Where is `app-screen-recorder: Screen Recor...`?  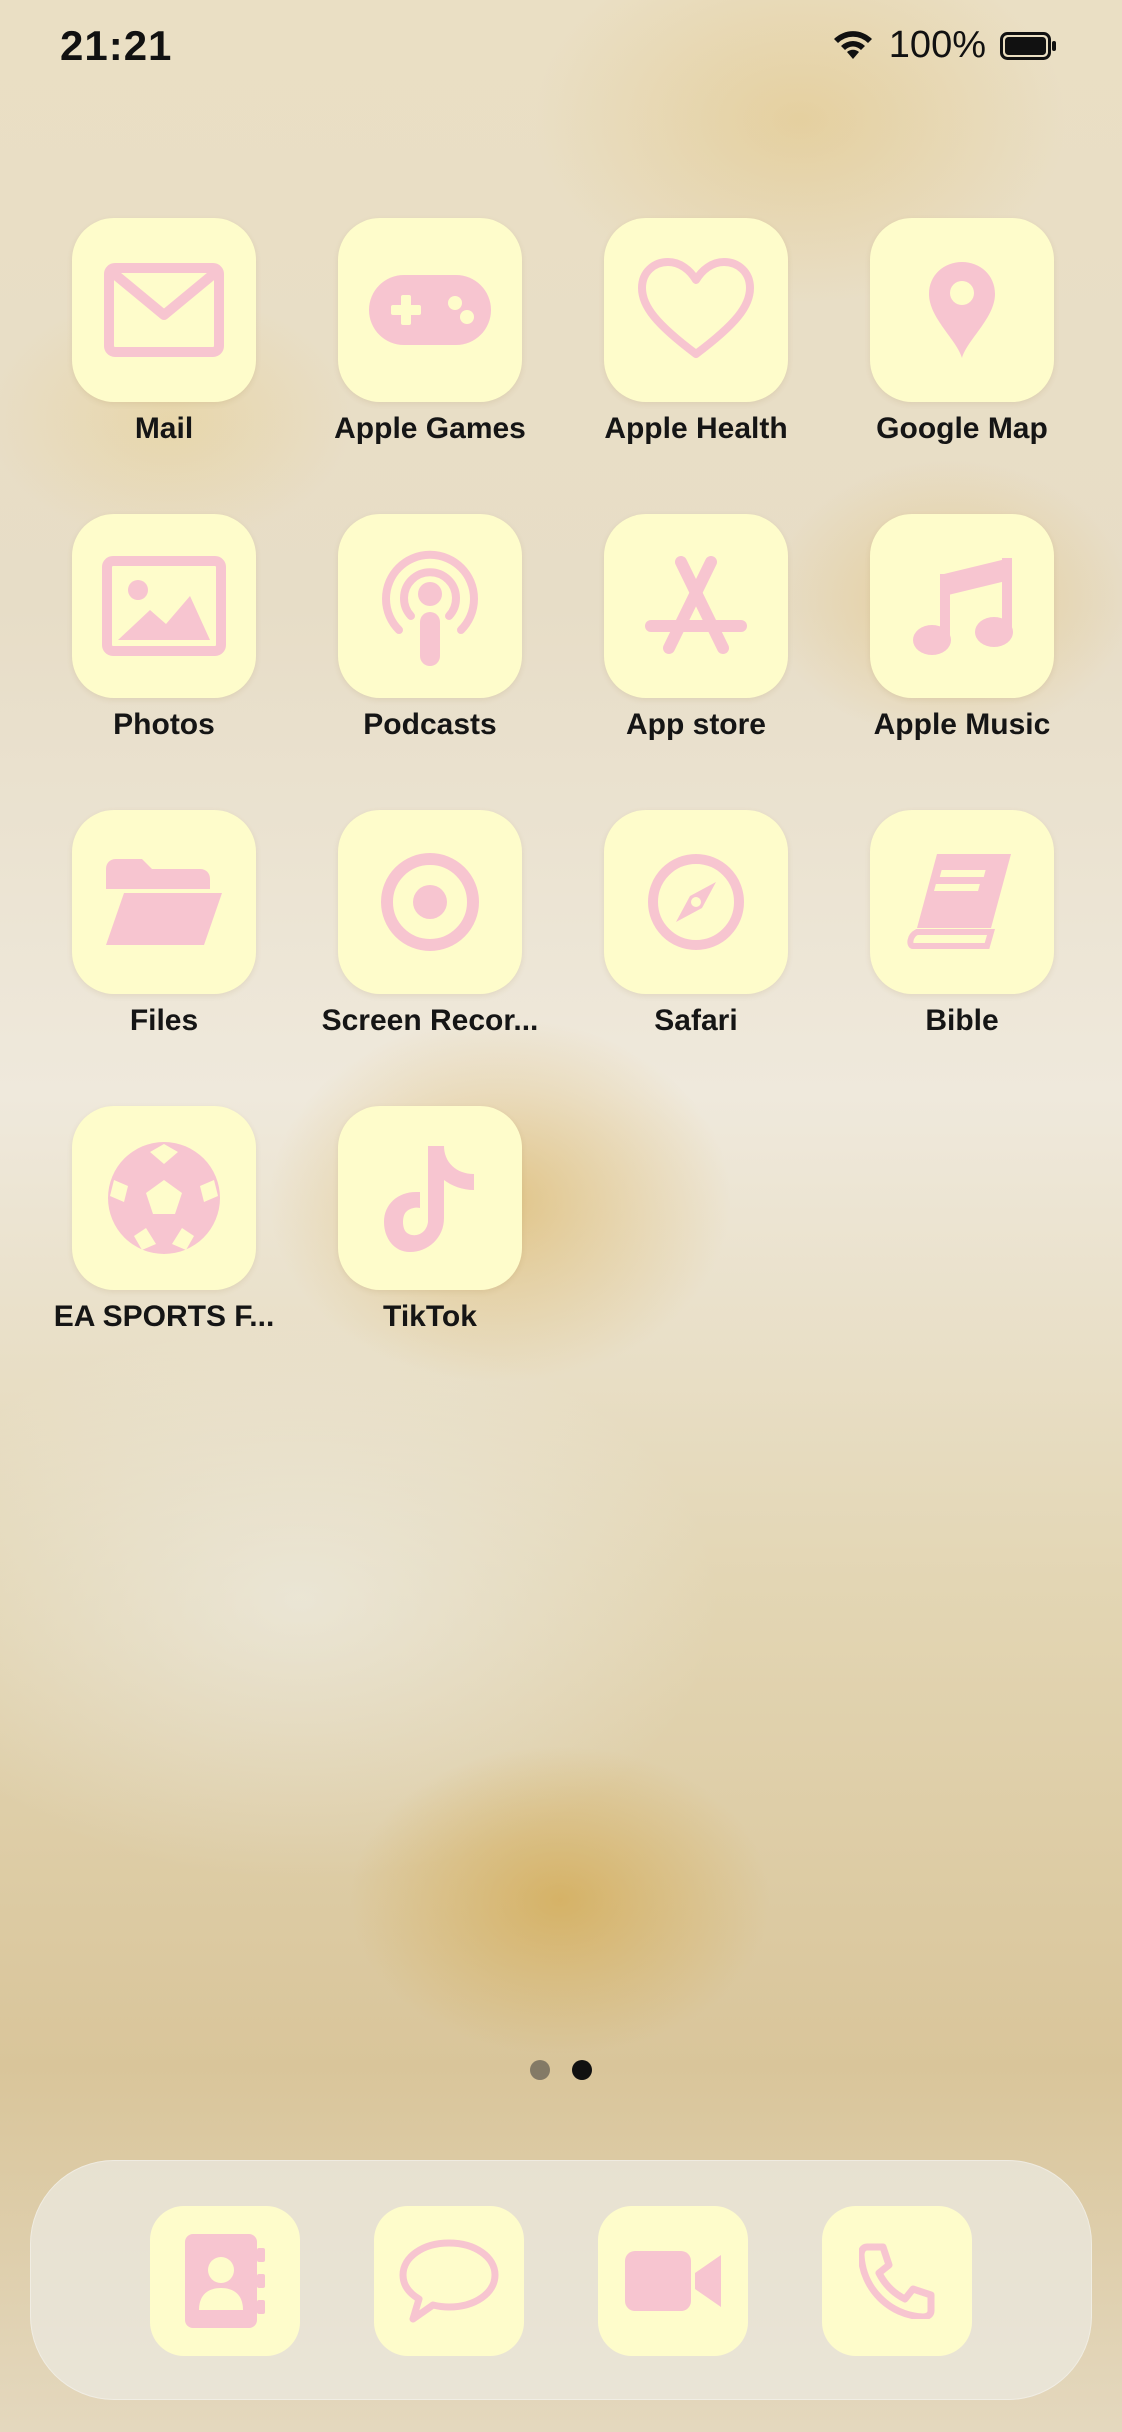 app-screen-recorder: Screen Recor... is located at coordinates (428, 940).